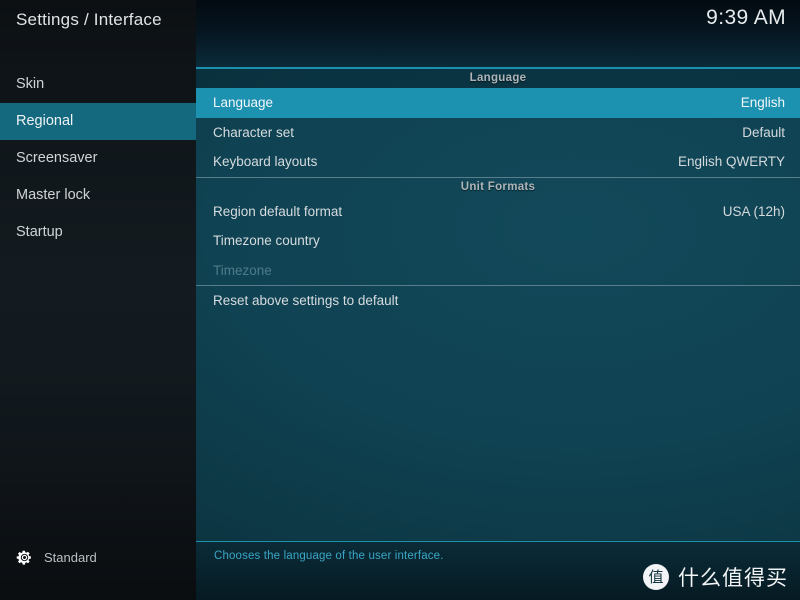 This screenshot has height=600, width=800. I want to click on setting-row-keyboard-layouts: Keyboard layouts English QWERTY, so click(498, 162).